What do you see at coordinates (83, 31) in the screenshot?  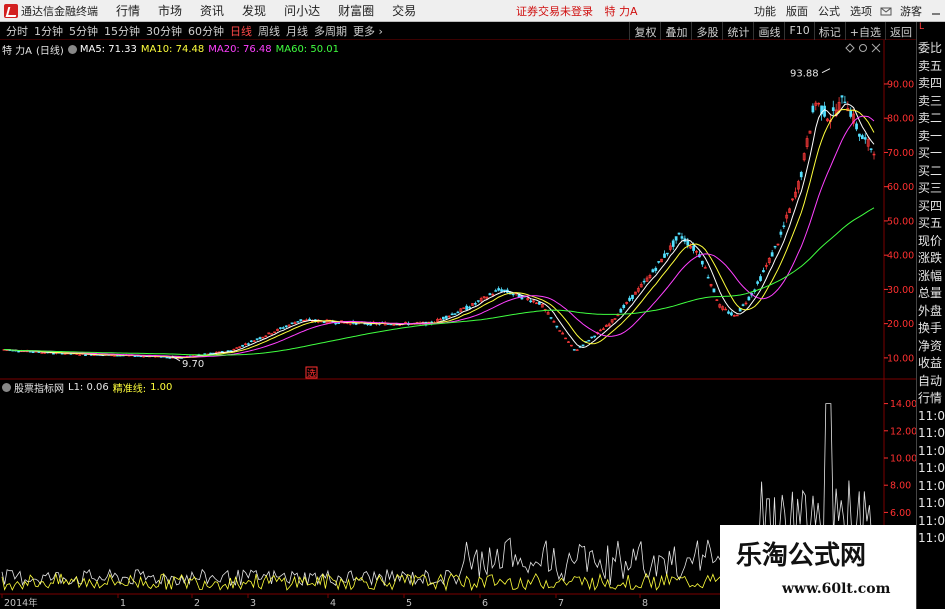 I see `period-5min: 5分钟` at bounding box center [83, 31].